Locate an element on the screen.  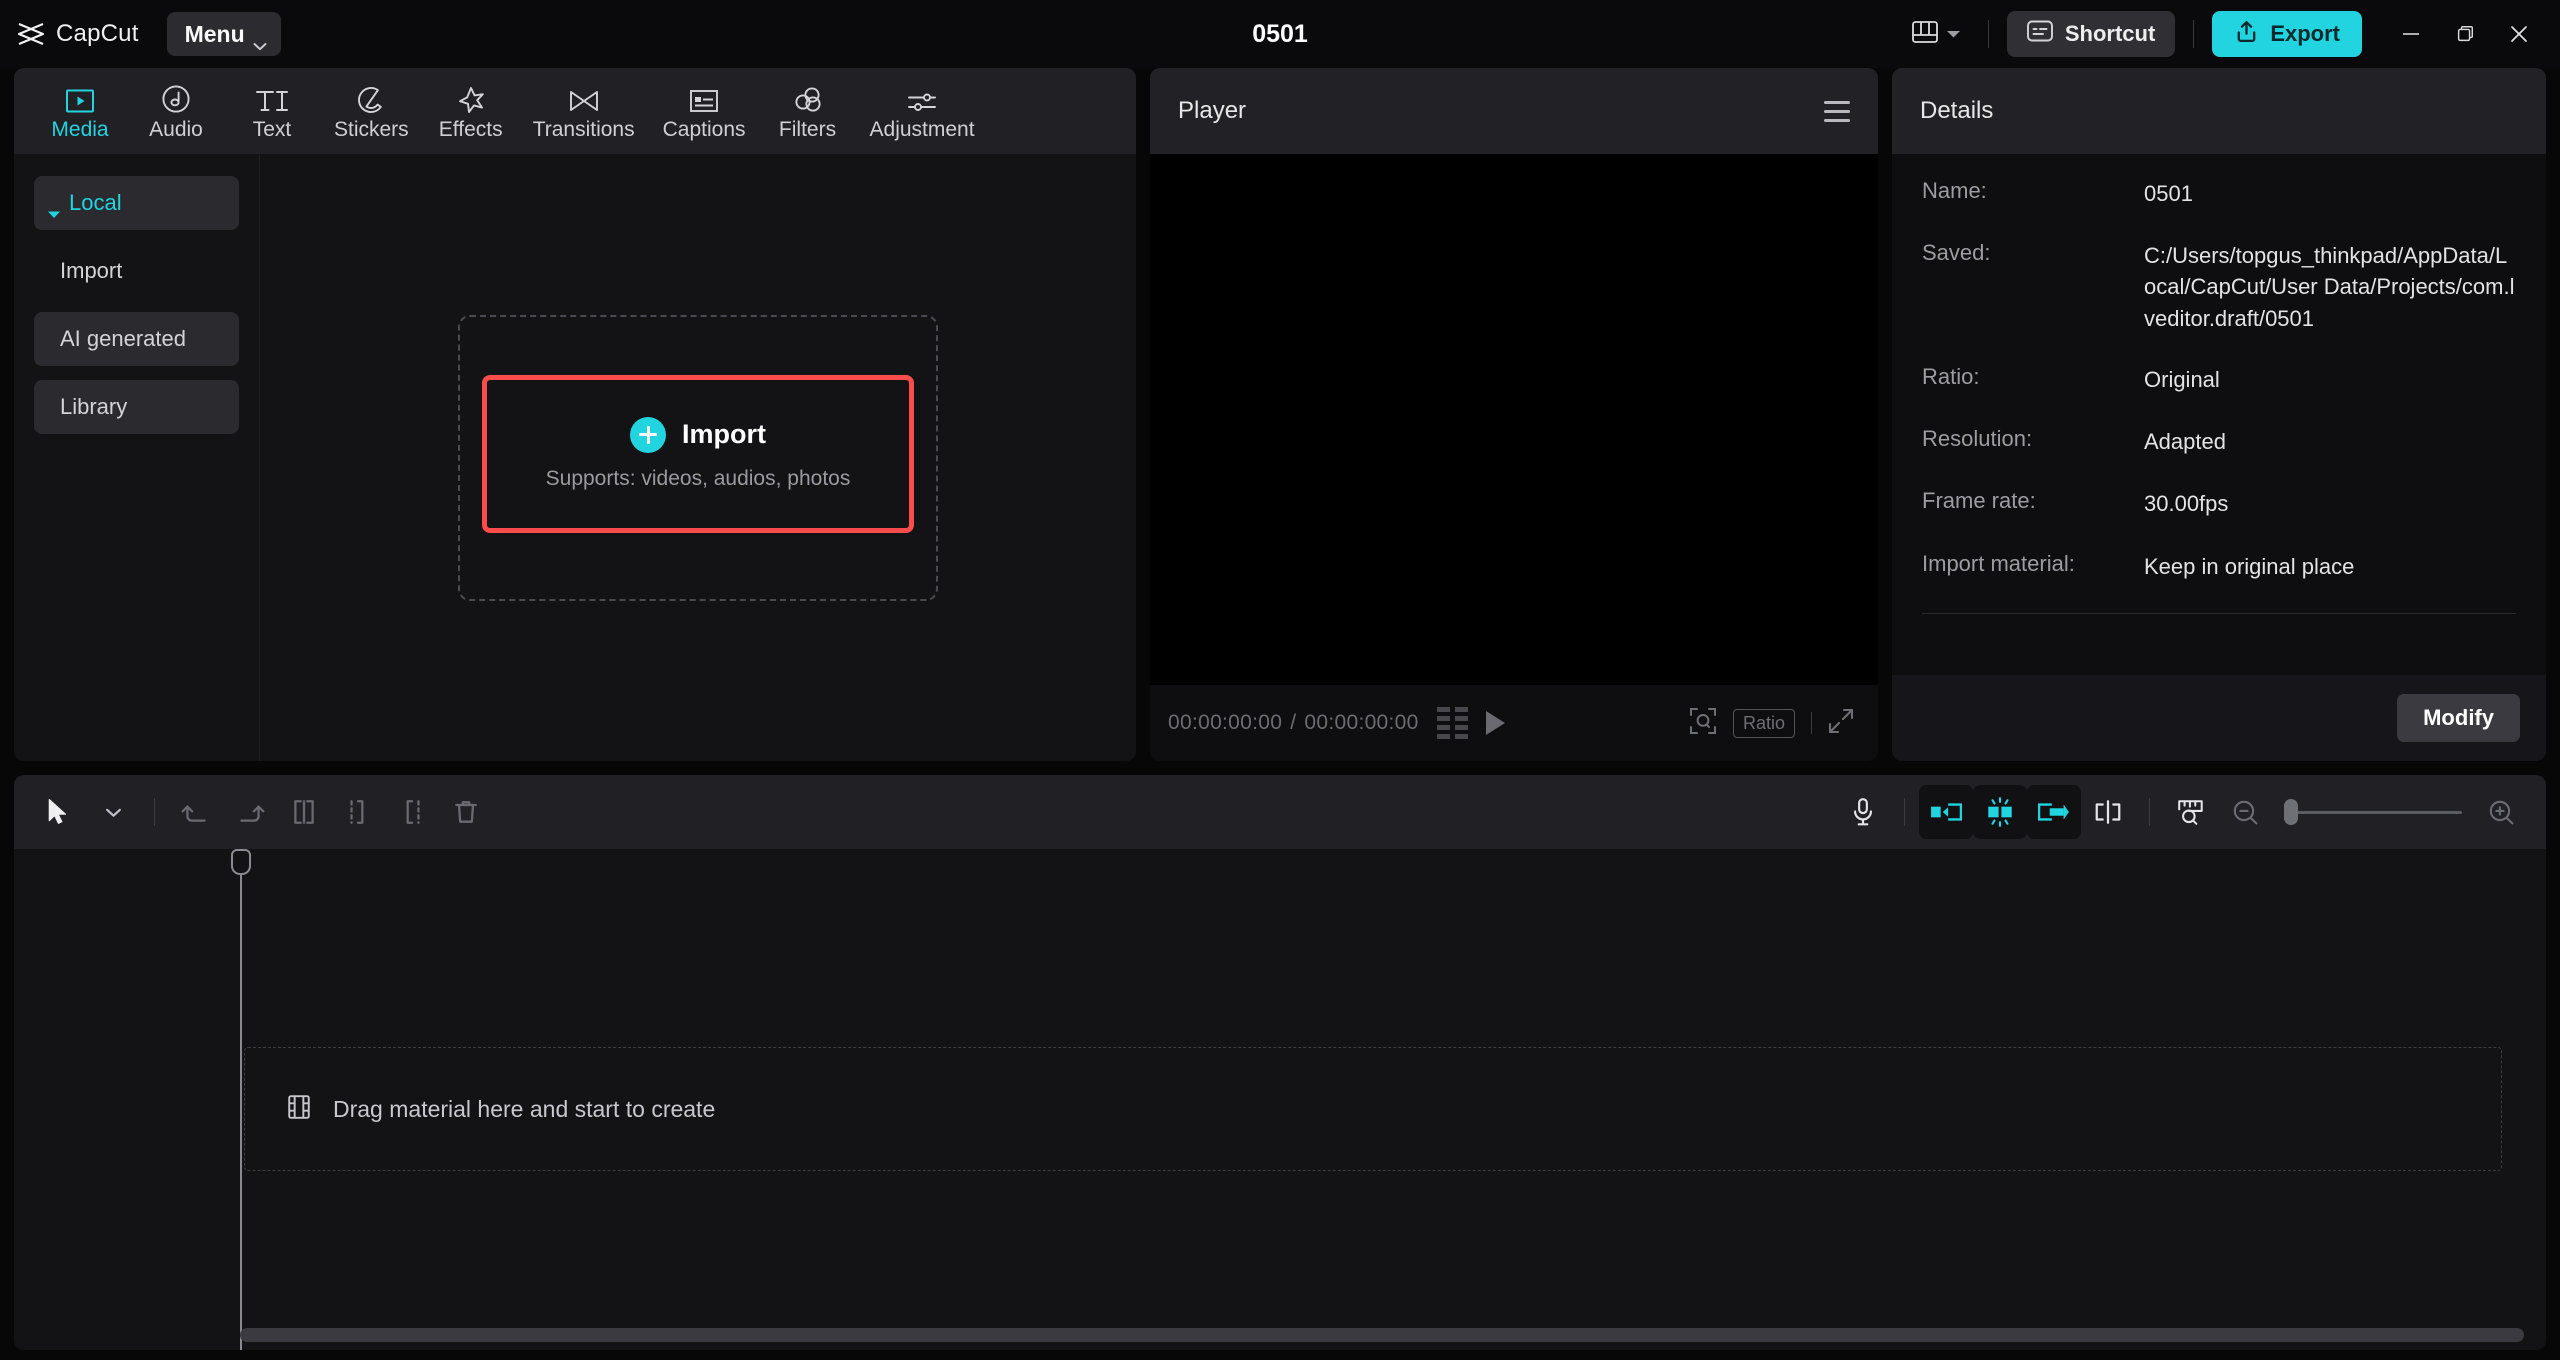
zoom-out-button is located at coordinates (2245, 812).